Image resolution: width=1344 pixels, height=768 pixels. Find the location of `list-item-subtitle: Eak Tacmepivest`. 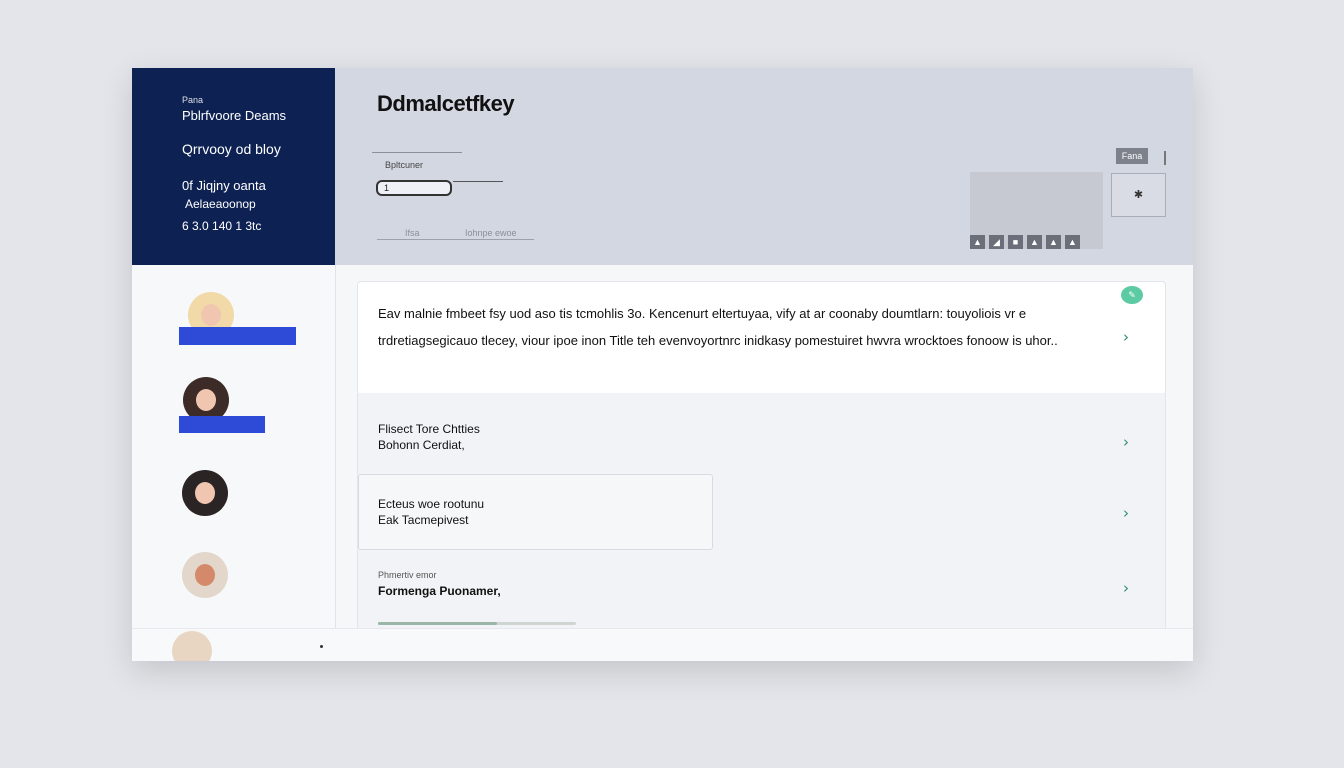

list-item-subtitle: Eak Tacmepivest is located at coordinates (423, 520).